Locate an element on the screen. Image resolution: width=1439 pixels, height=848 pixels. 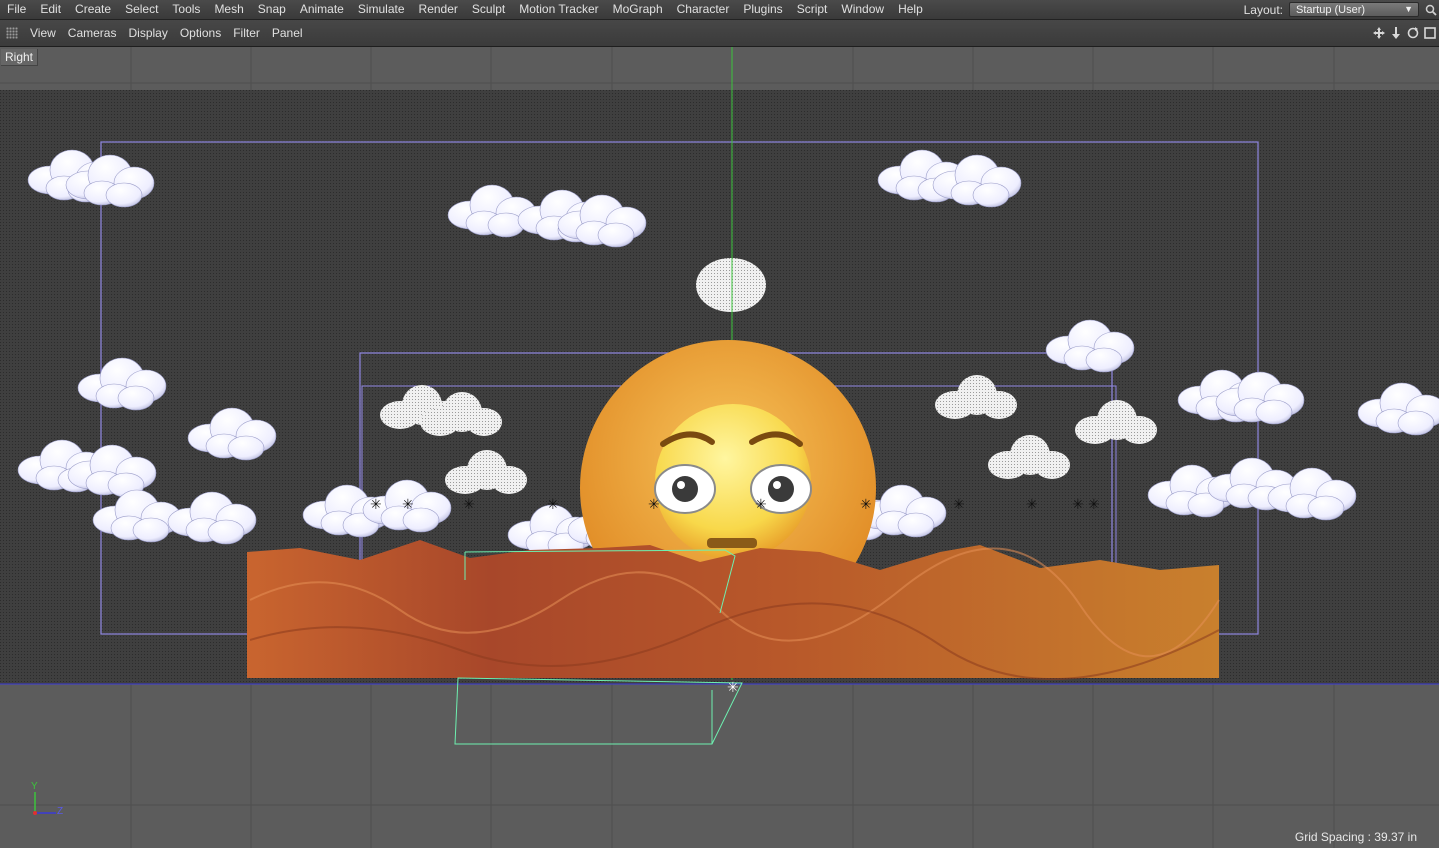
menu-select: Select is located at coordinates (141, 9).